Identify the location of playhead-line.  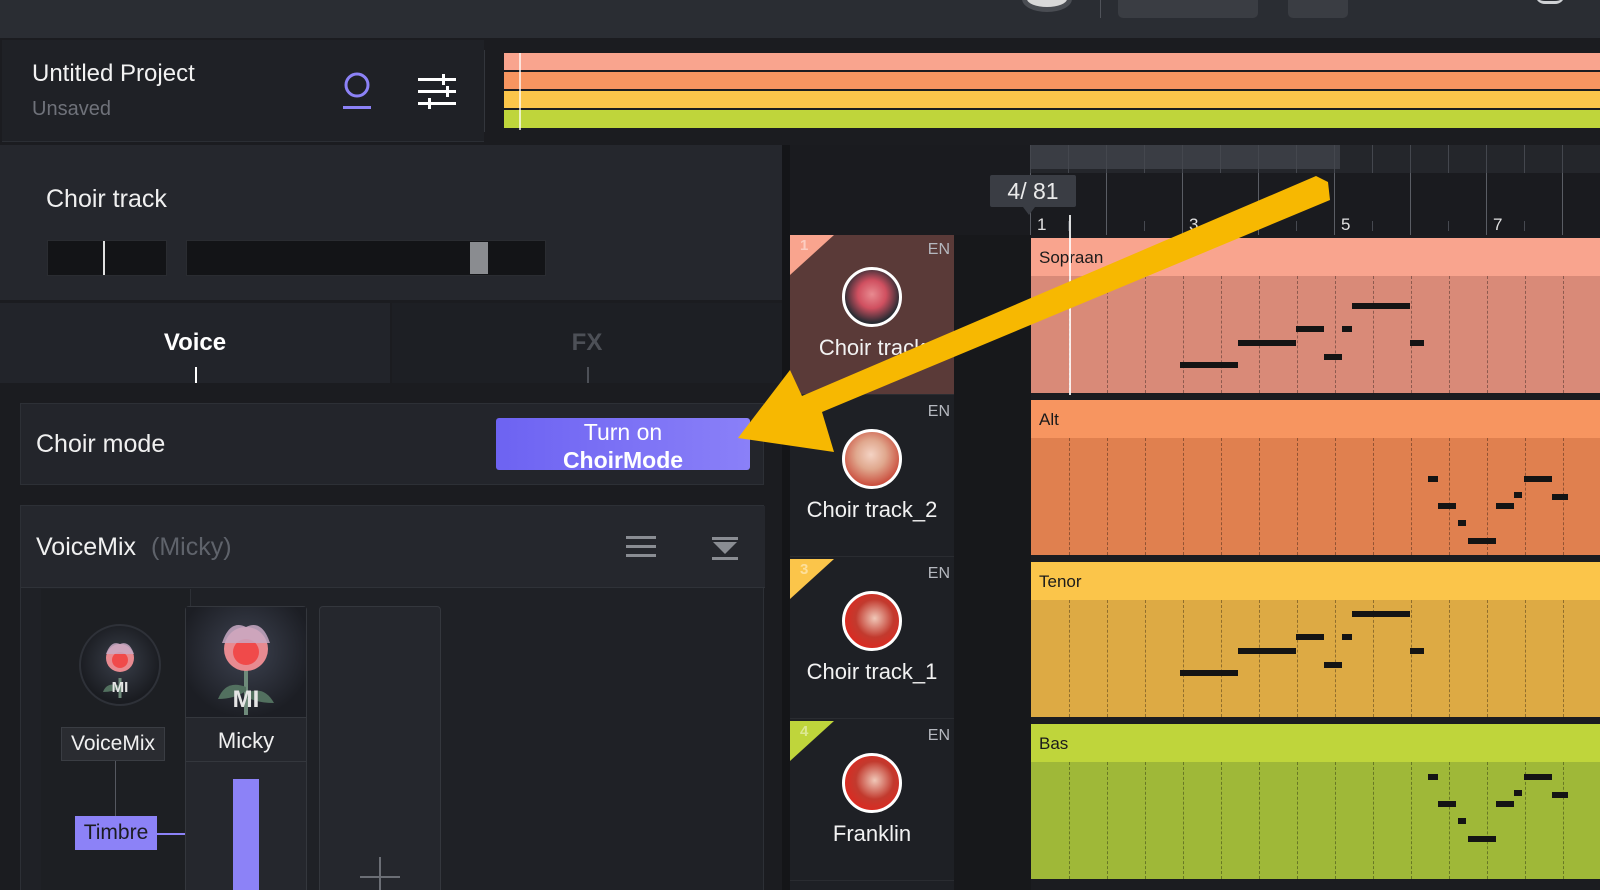
(1070, 305).